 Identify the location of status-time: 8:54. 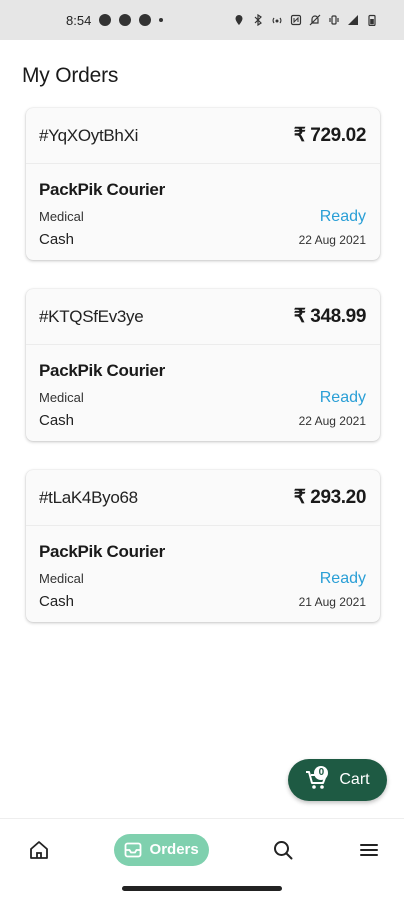
(79, 20).